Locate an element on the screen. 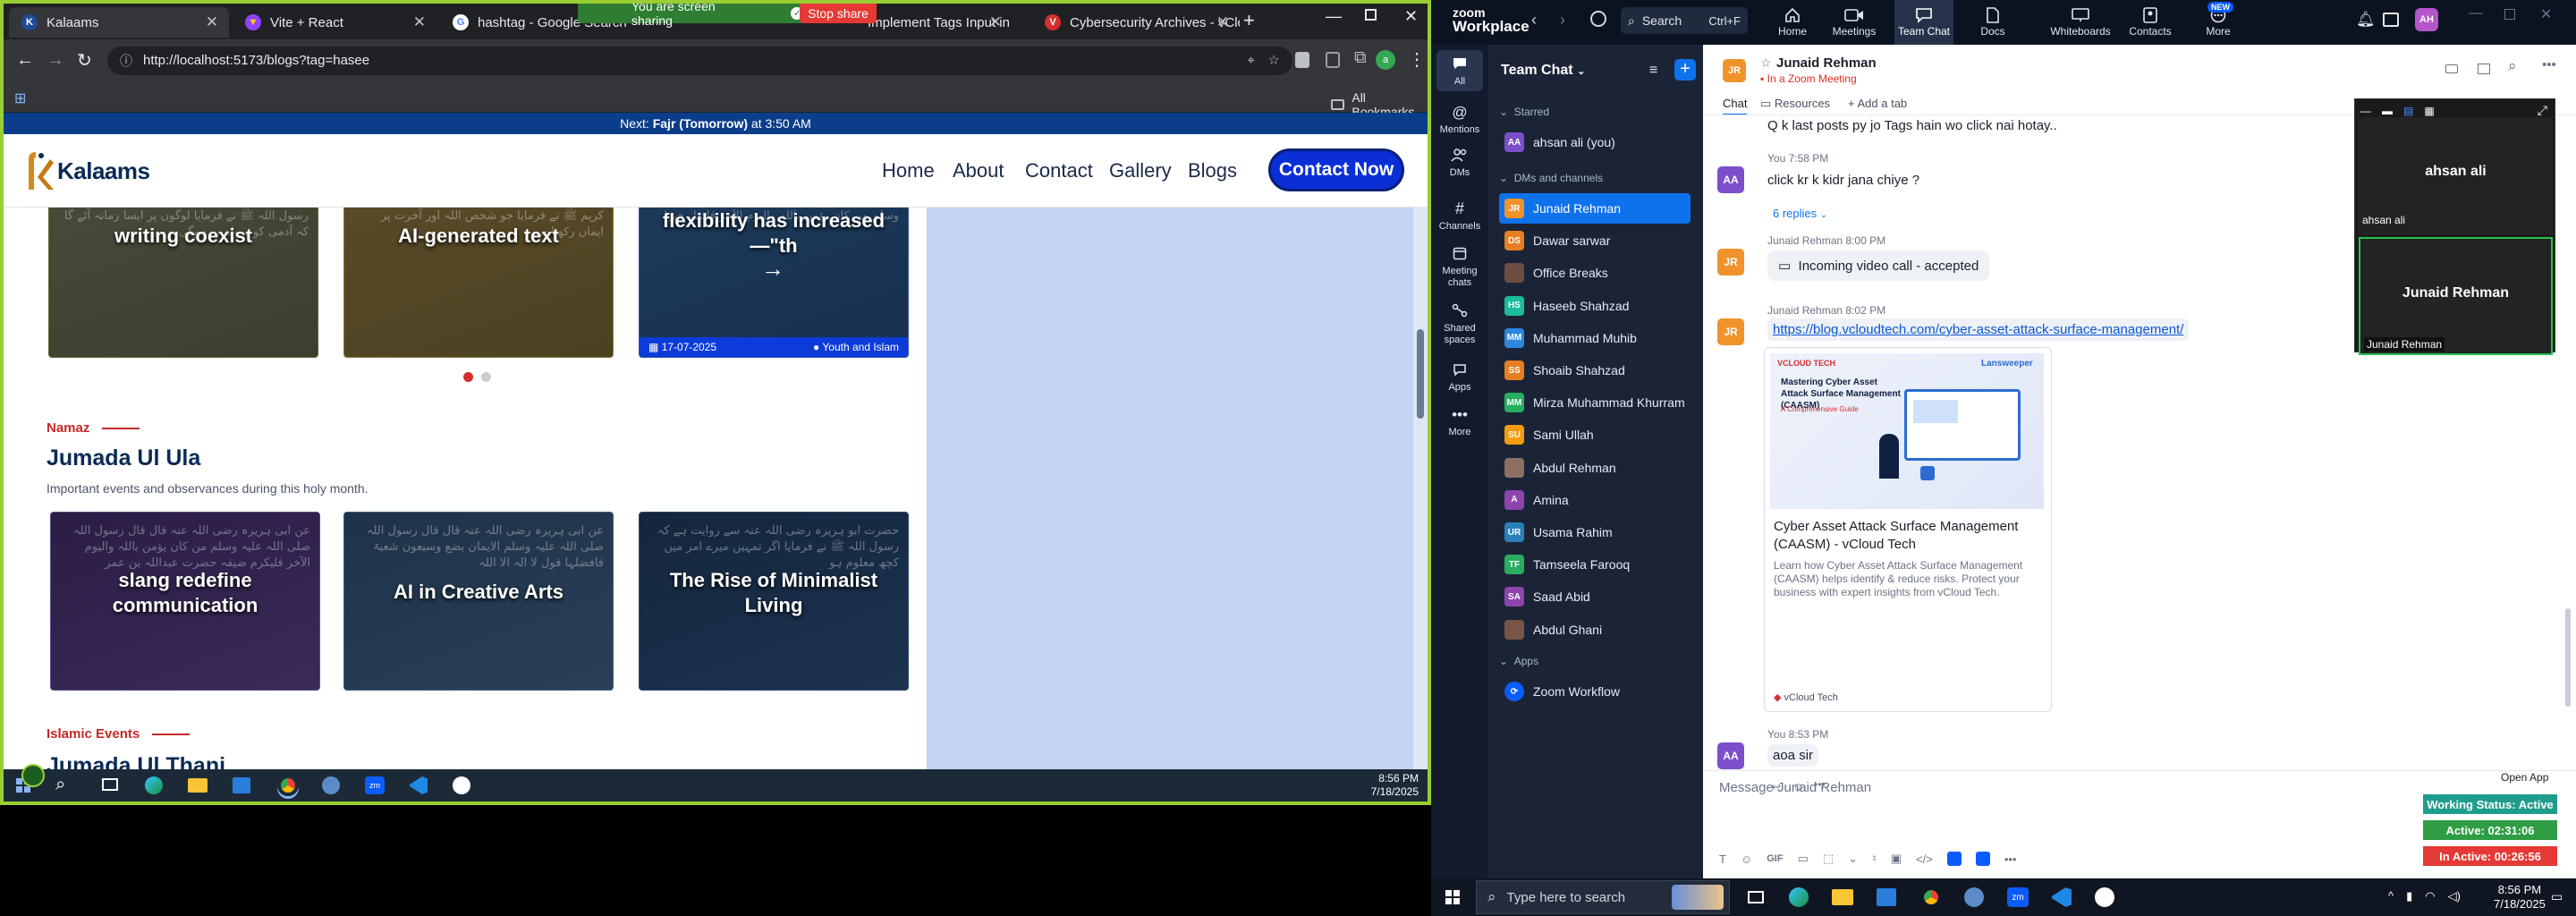 The image size is (2576, 916). top-nav-docs: Docs is located at coordinates (1993, 21).